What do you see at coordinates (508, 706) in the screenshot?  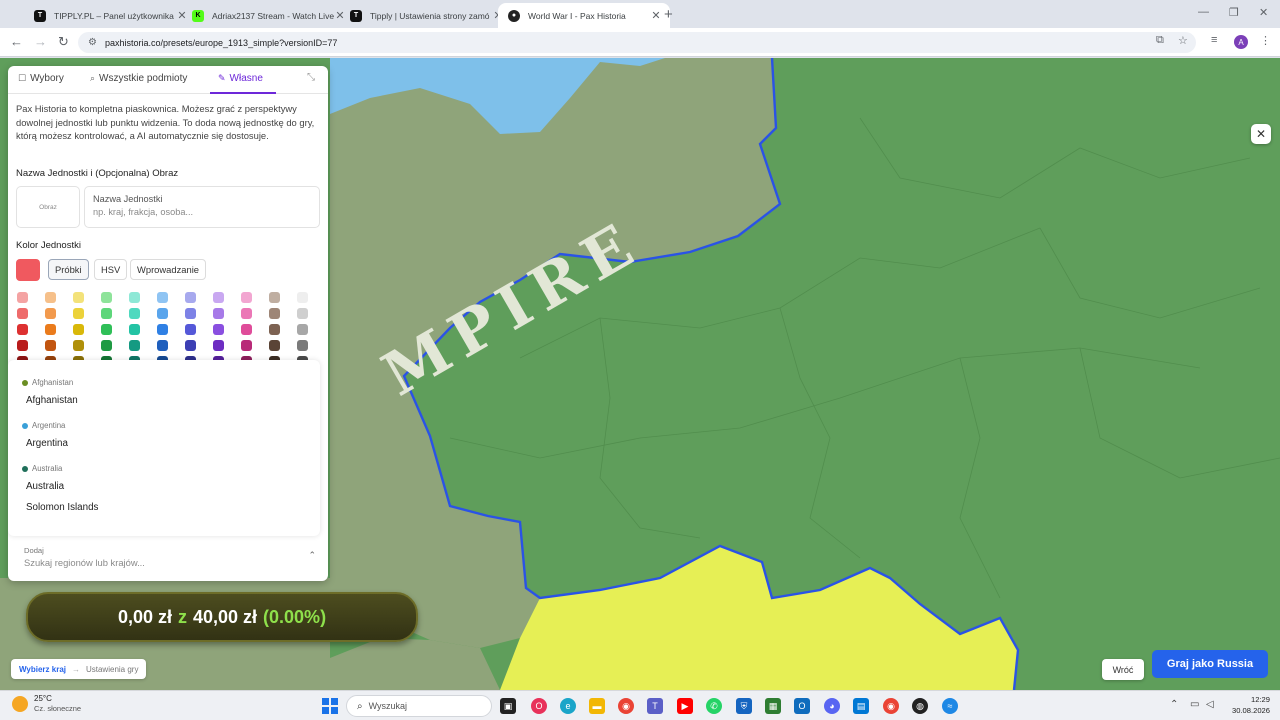 I see `task-view-icon: ▣` at bounding box center [508, 706].